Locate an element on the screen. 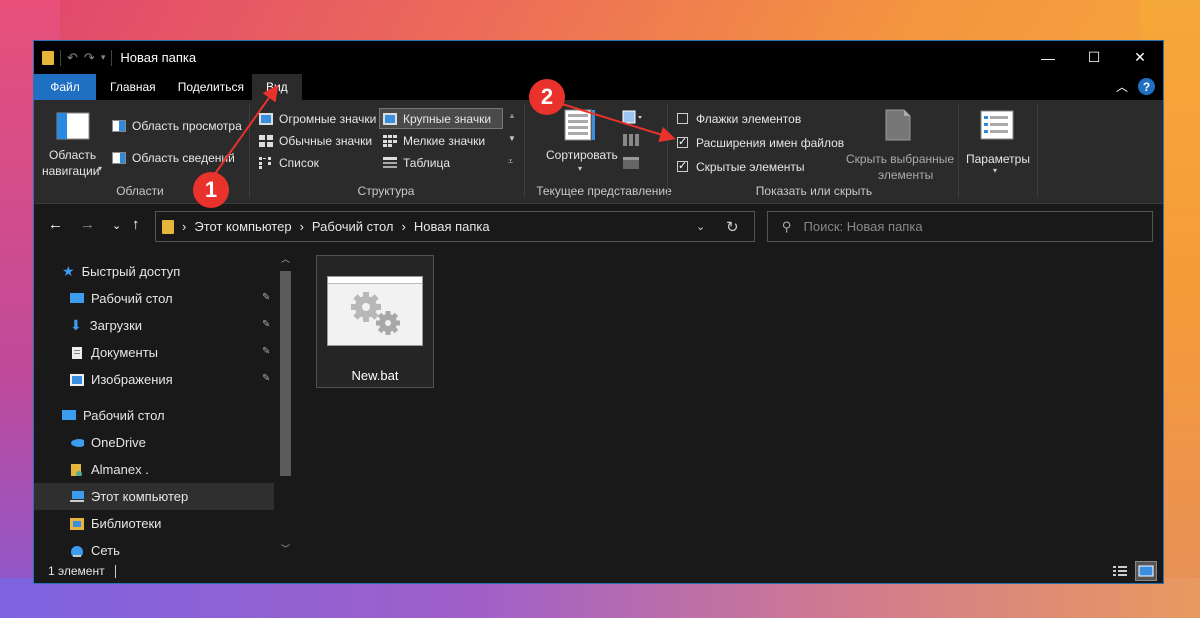 The height and width of the screenshot is (618, 1200). annotation-badge-1: 1 is located at coordinates (211, 190).